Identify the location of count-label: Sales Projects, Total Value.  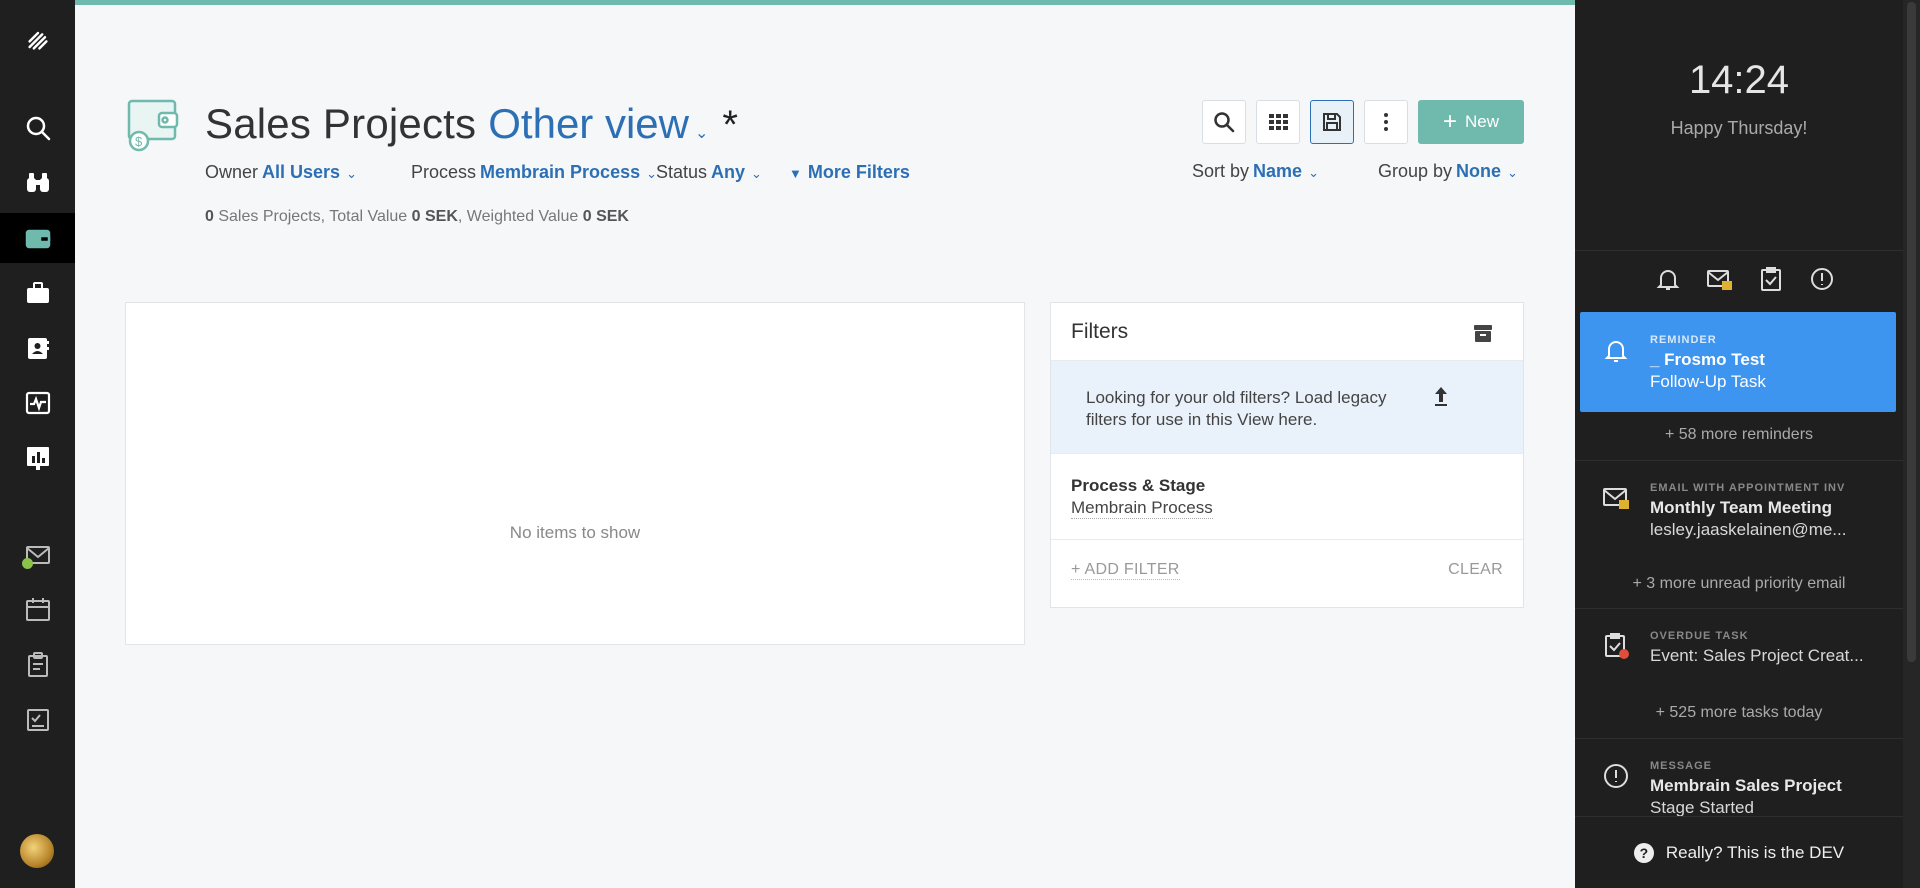
(313, 216).